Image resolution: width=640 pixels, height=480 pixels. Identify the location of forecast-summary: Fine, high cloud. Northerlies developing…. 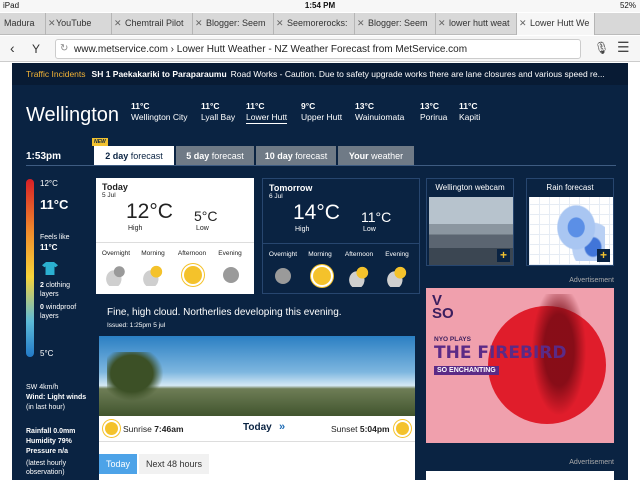
(224, 312).